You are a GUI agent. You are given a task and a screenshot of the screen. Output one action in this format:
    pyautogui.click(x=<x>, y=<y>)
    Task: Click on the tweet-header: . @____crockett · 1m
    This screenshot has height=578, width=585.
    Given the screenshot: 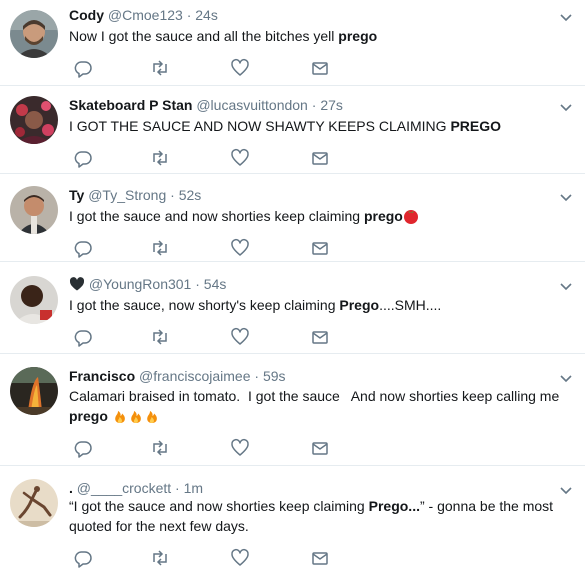 What is the action you would take?
    pyautogui.click(x=136, y=488)
    